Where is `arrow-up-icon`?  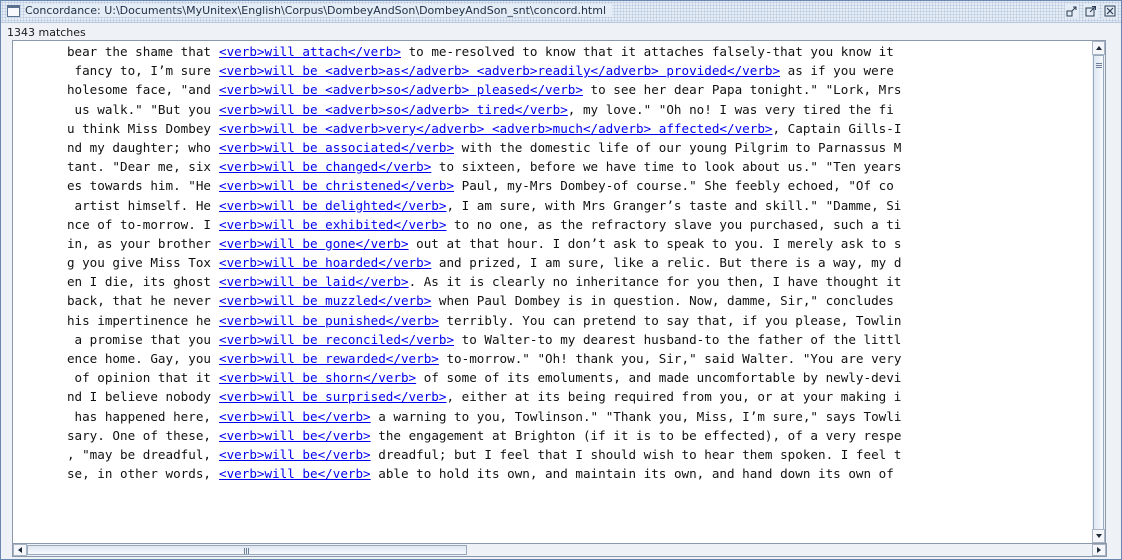 arrow-up-icon is located at coordinates (1099, 48).